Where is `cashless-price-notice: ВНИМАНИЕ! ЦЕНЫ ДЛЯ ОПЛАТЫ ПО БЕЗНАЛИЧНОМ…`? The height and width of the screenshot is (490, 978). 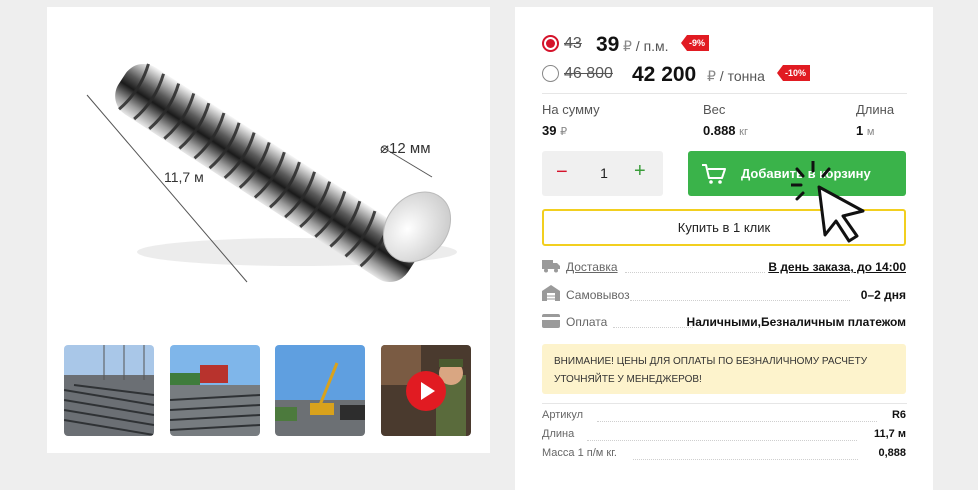
cashless-price-notice: ВНИМАНИЕ! ЦЕНЫ ДЛЯ ОПЛАТЫ ПО БЕЗНАЛИЧНОМ… is located at coordinates (724, 369).